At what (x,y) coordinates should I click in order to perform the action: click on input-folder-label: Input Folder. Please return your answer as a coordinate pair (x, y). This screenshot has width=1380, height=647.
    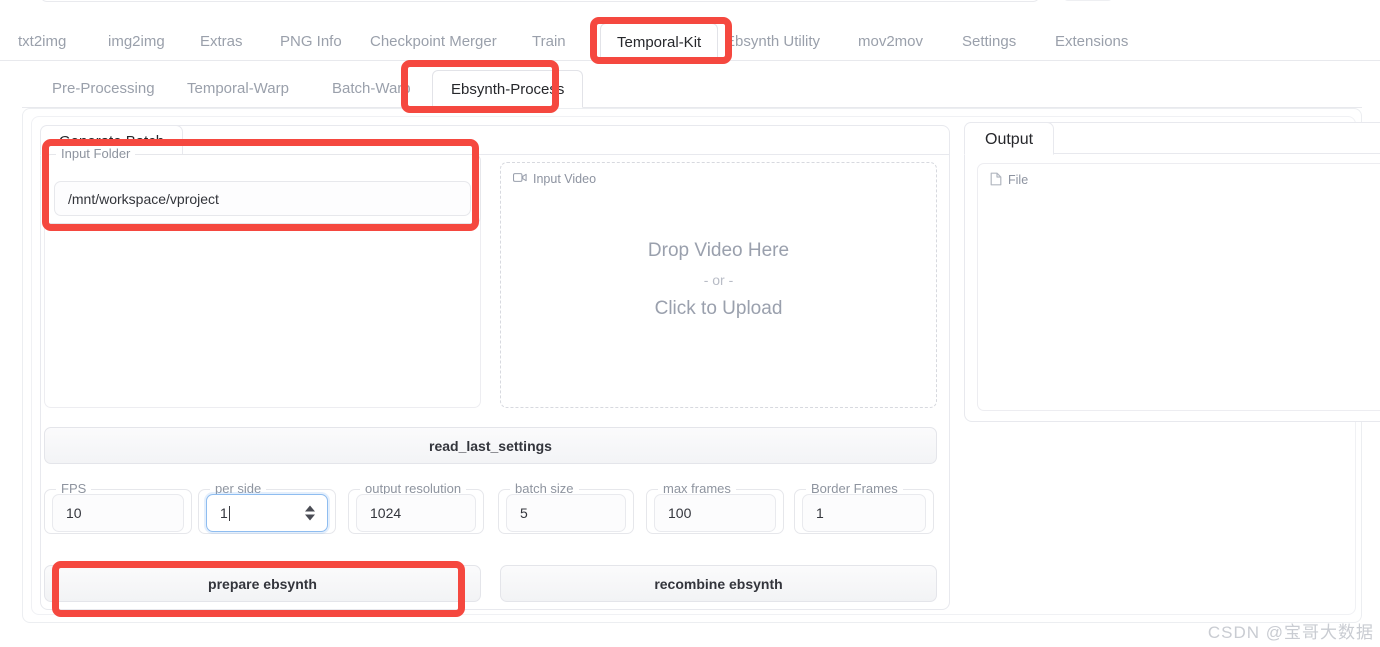
    Looking at the image, I should click on (96, 153).